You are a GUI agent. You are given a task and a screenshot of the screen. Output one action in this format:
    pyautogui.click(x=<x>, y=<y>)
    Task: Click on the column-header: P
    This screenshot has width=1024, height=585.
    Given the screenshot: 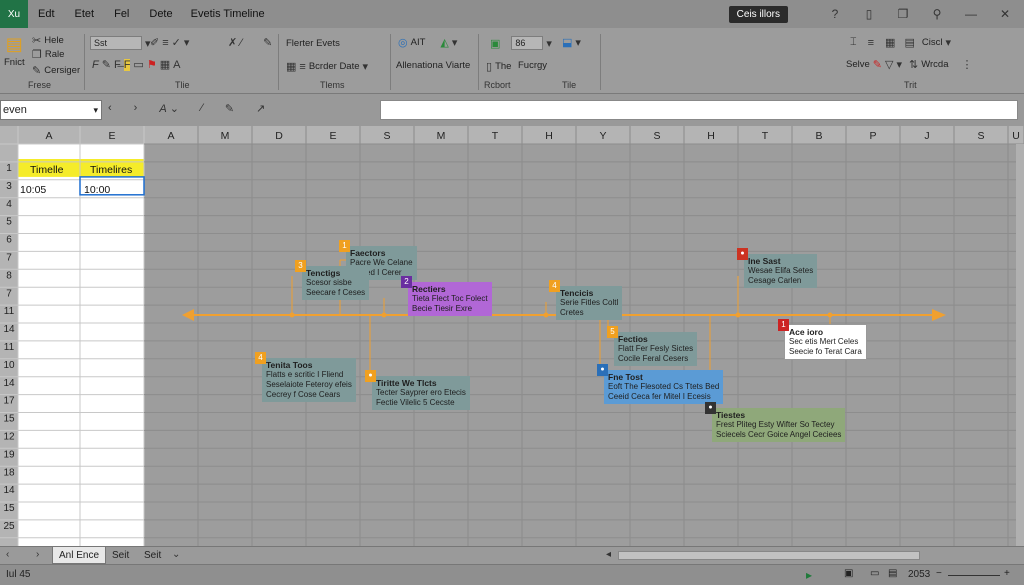 What is the action you would take?
    pyautogui.click(x=872, y=136)
    